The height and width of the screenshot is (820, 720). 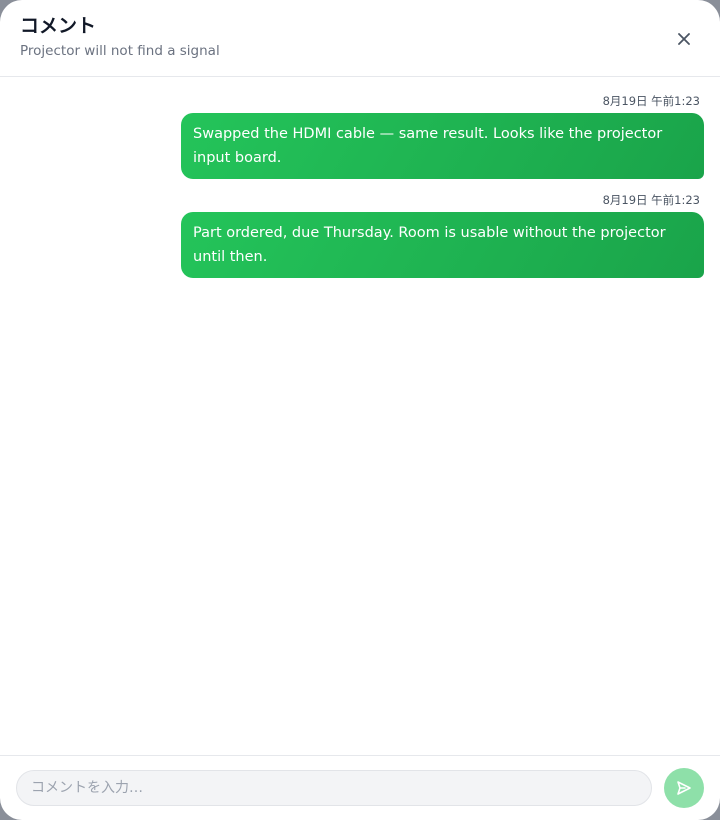 I want to click on close-icon, so click(x=684, y=39).